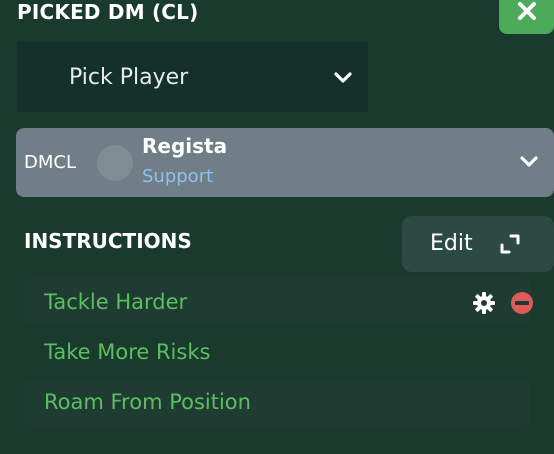  Describe the element at coordinates (510, 246) in the screenshot. I see `expand-icon` at that location.